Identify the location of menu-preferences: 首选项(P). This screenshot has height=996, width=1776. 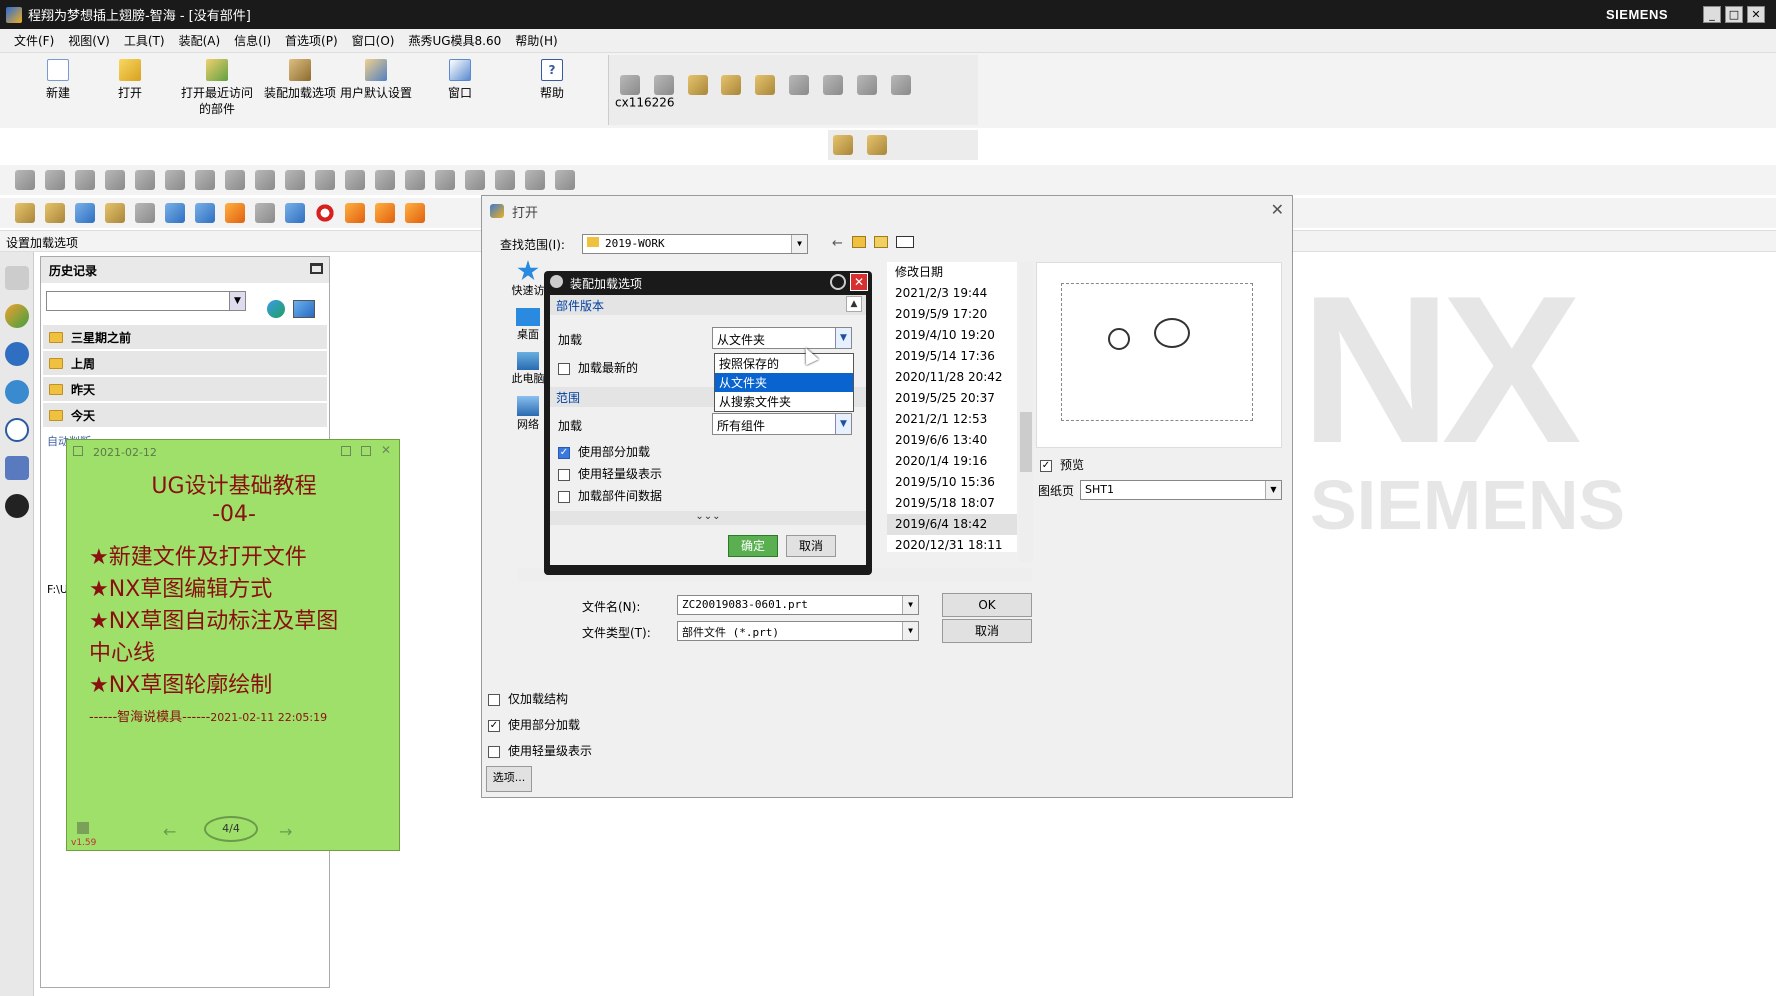
(311, 40).